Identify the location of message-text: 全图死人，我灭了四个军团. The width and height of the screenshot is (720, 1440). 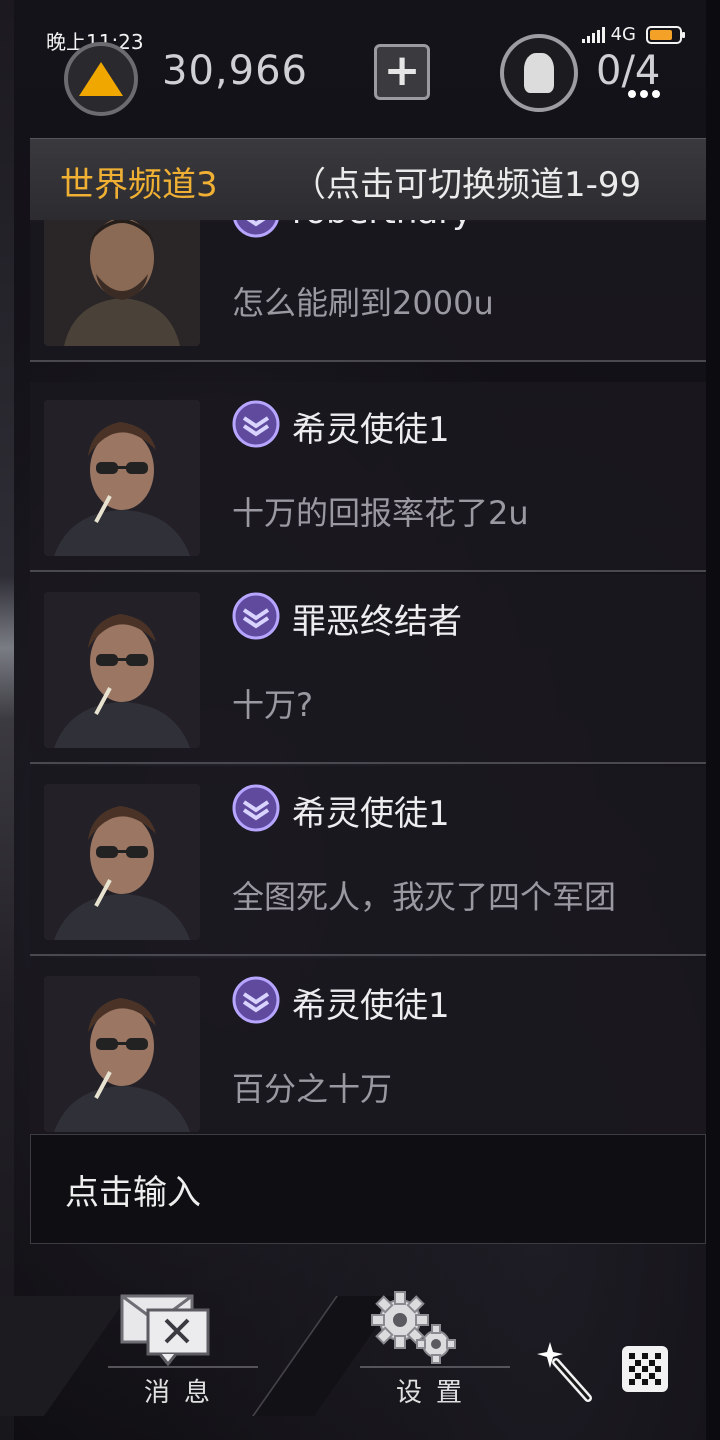
(424, 897).